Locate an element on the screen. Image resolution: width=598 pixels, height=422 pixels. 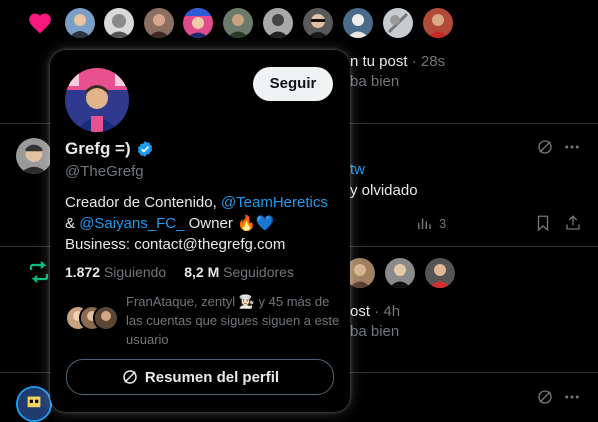
following-label: Siguiendo is located at coordinates (135, 272).